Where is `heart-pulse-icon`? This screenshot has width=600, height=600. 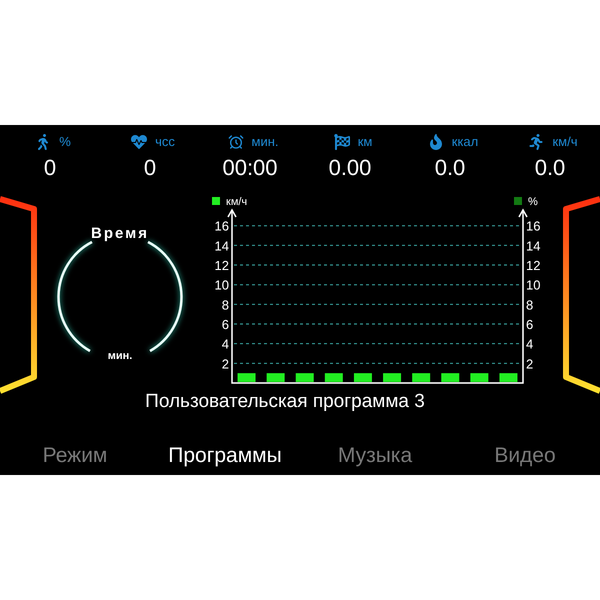 heart-pulse-icon is located at coordinates (139, 142).